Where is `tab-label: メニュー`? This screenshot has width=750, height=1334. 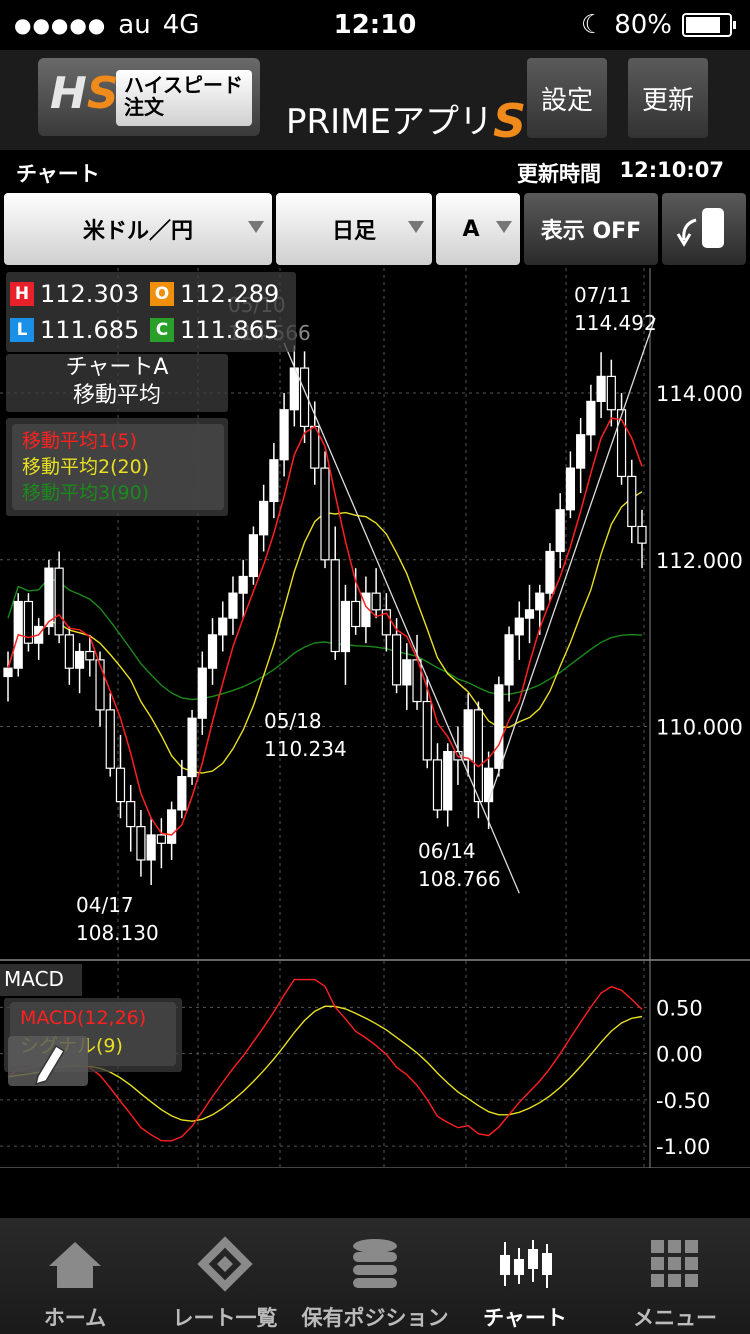
tab-label: メニュー is located at coordinates (675, 1318).